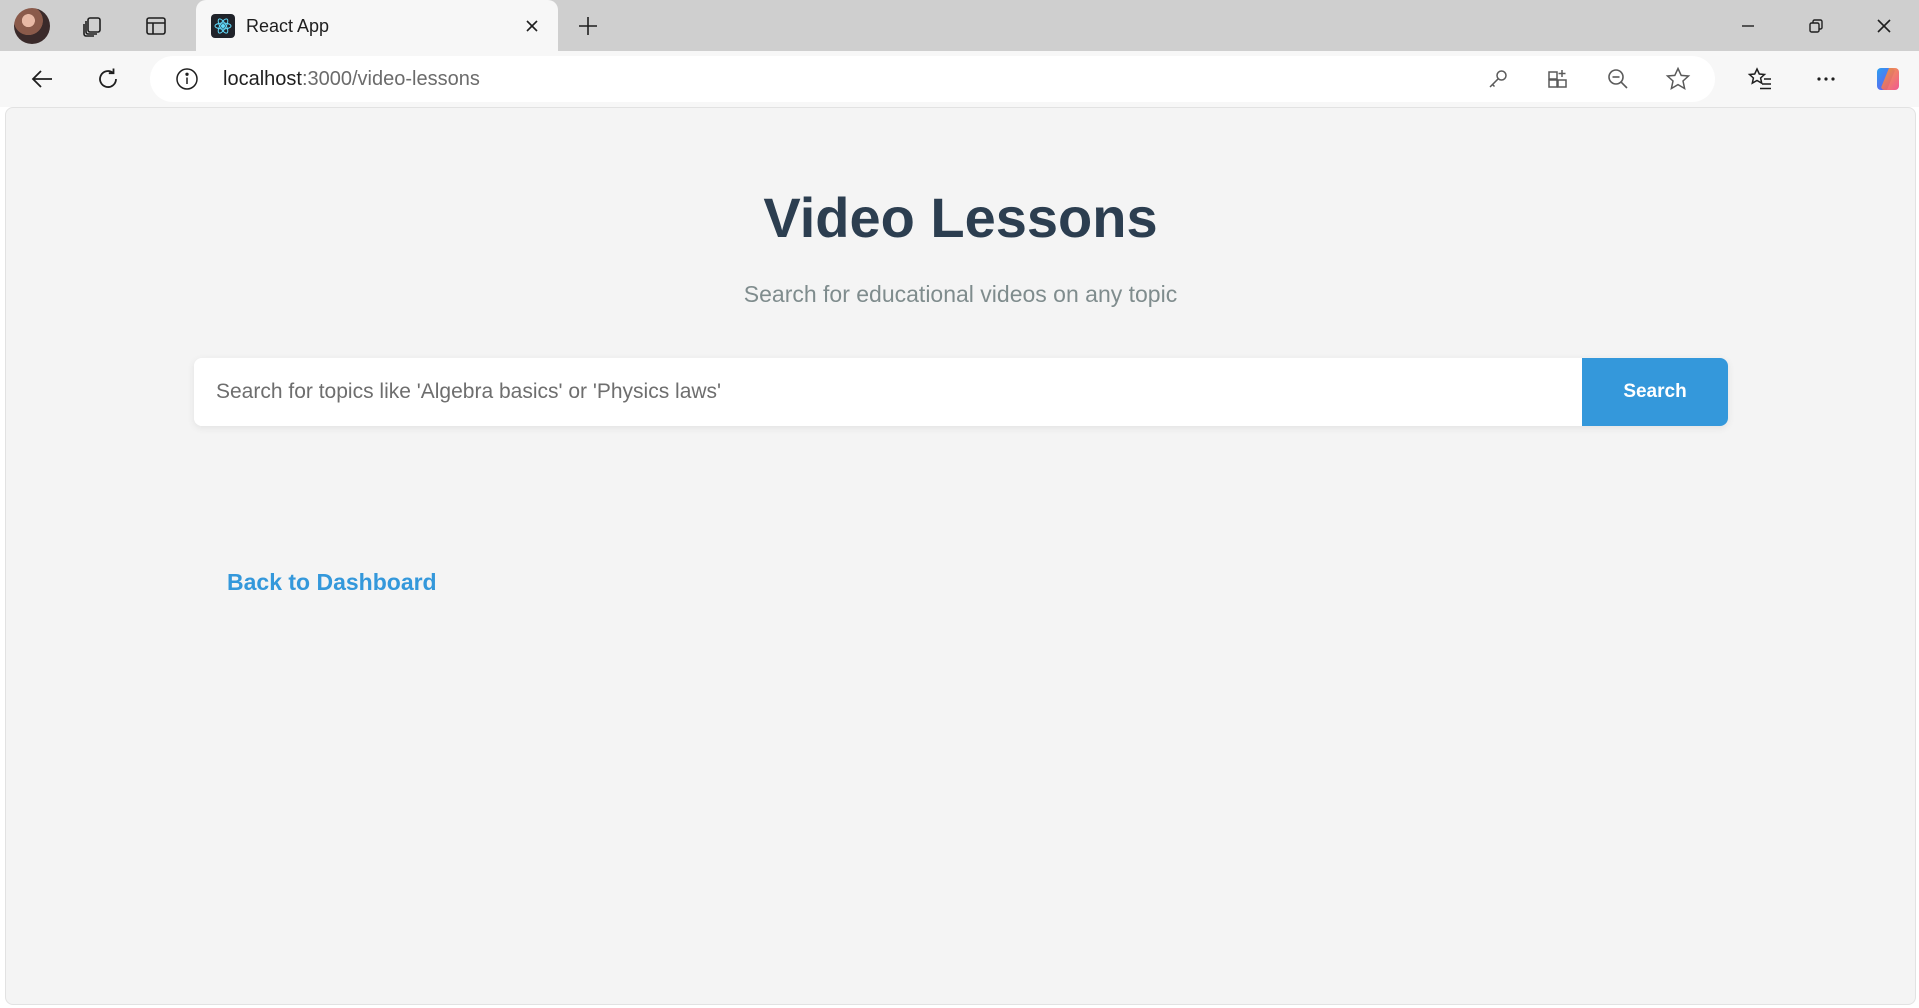 The height and width of the screenshot is (1008, 1919). What do you see at coordinates (156, 26) in the screenshot?
I see `vertical-tabs-icon` at bounding box center [156, 26].